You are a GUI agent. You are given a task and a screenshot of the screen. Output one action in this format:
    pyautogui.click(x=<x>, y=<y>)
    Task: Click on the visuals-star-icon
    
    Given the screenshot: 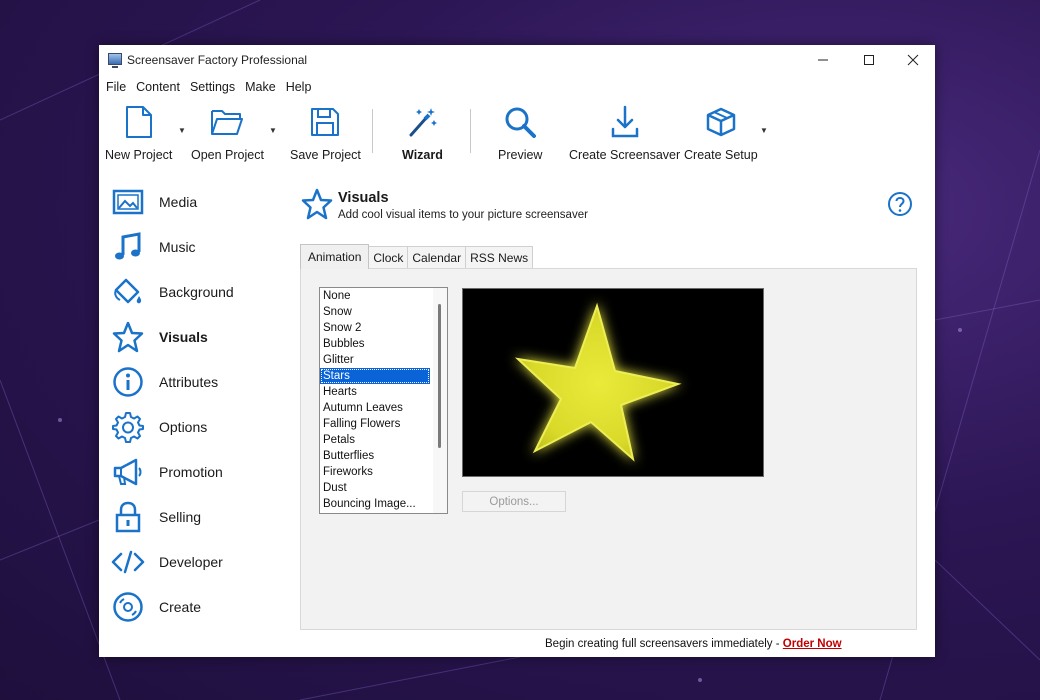 What is the action you would take?
    pyautogui.click(x=317, y=204)
    